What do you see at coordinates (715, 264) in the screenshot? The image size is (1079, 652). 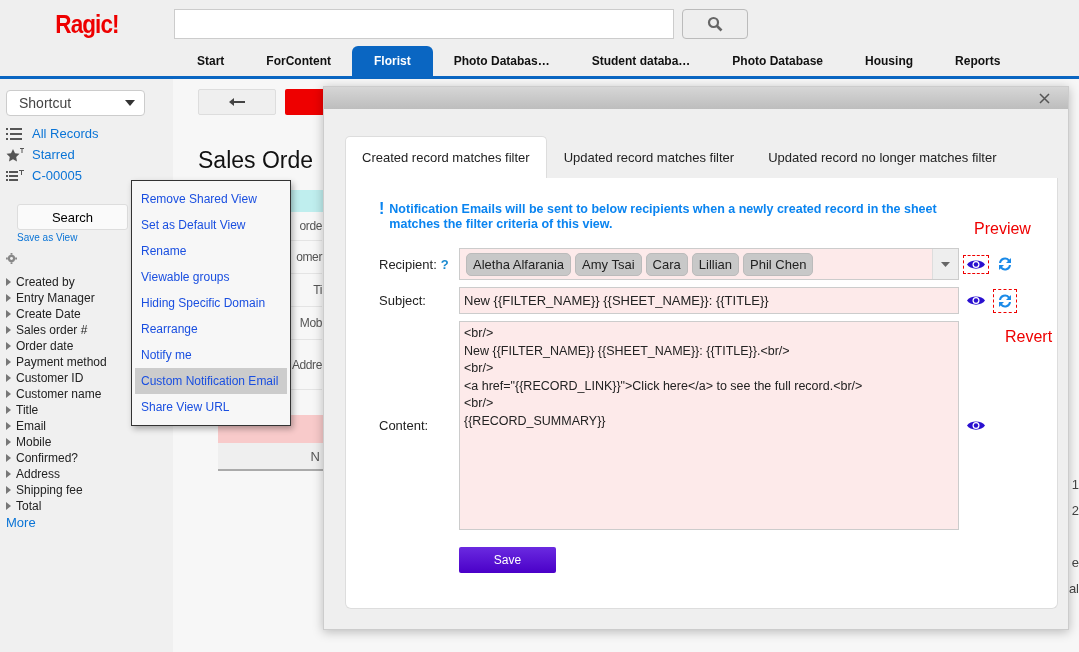 I see `recipient-chip: Lillian` at bounding box center [715, 264].